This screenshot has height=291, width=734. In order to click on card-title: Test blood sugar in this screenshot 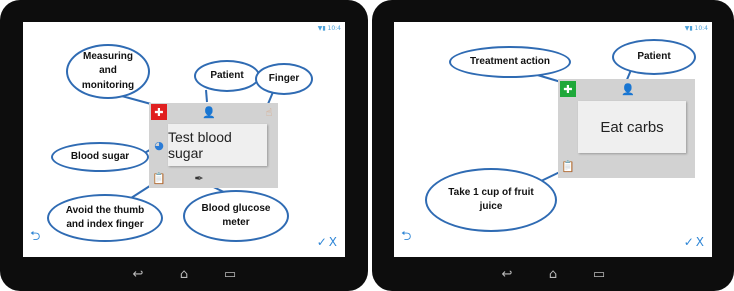, I will do `click(217, 145)`.